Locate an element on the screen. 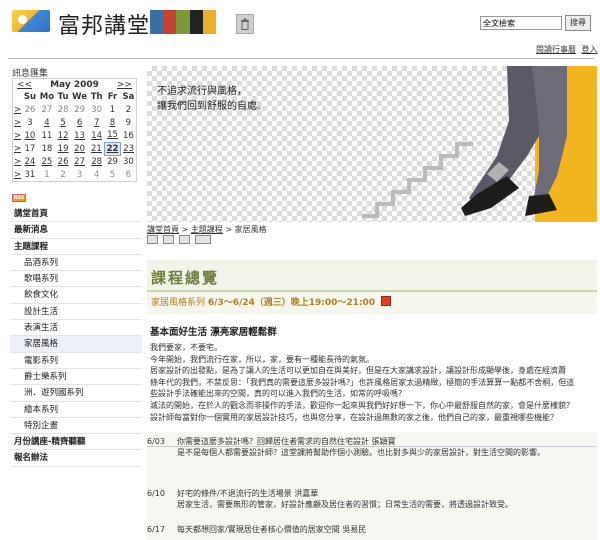 The image size is (600, 540). calendar-day: 19 is located at coordinates (63, 148).